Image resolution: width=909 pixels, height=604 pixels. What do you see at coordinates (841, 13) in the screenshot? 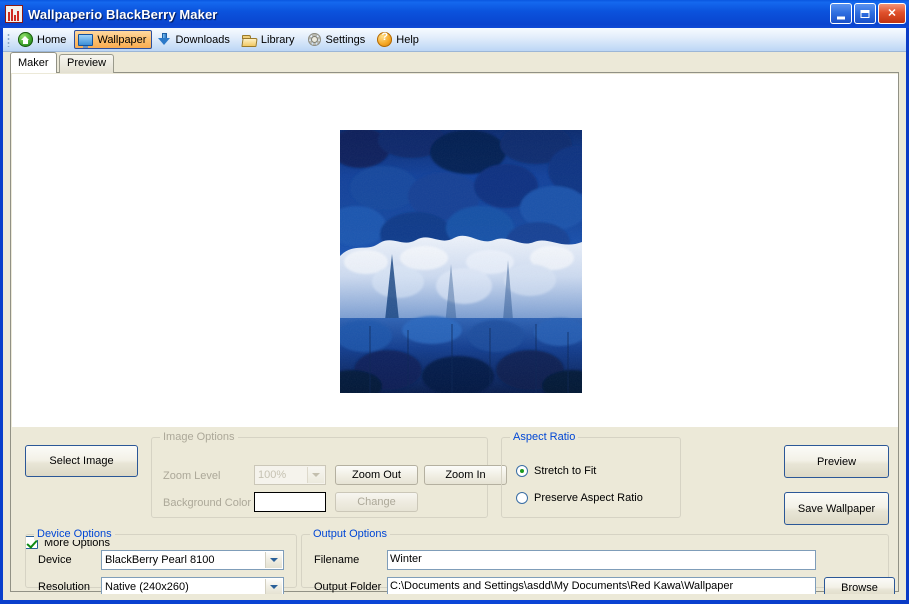
I see `minimize-button` at bounding box center [841, 13].